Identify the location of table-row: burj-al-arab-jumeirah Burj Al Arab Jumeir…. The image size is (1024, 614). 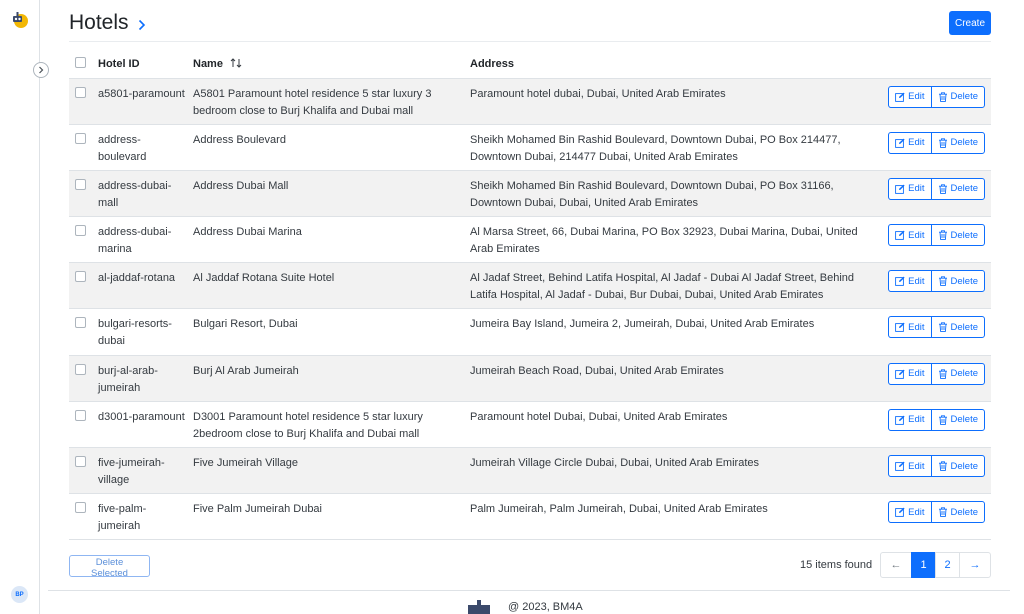
(530, 378).